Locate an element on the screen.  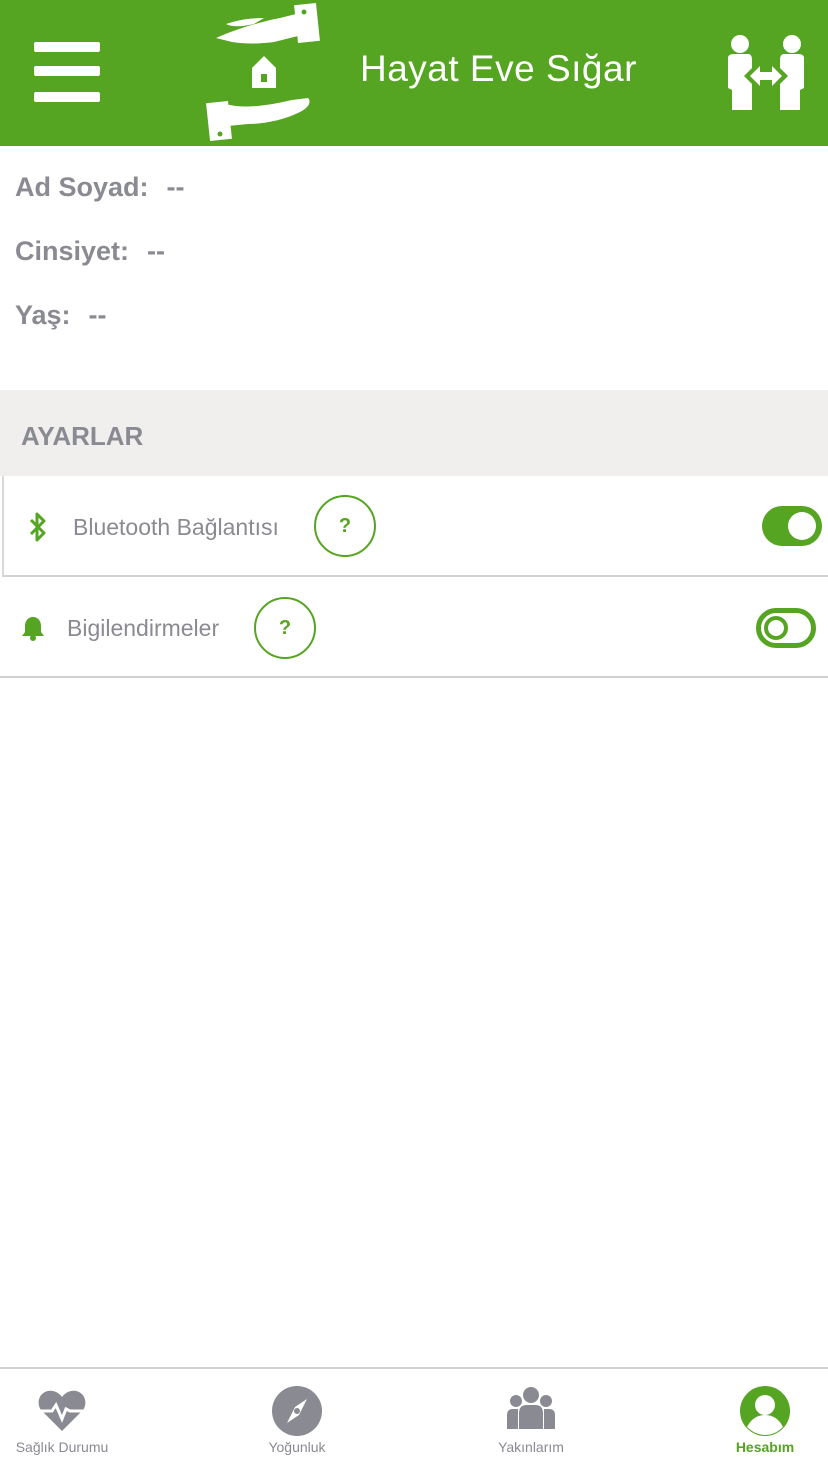
notifications-toggle is located at coordinates (786, 628).